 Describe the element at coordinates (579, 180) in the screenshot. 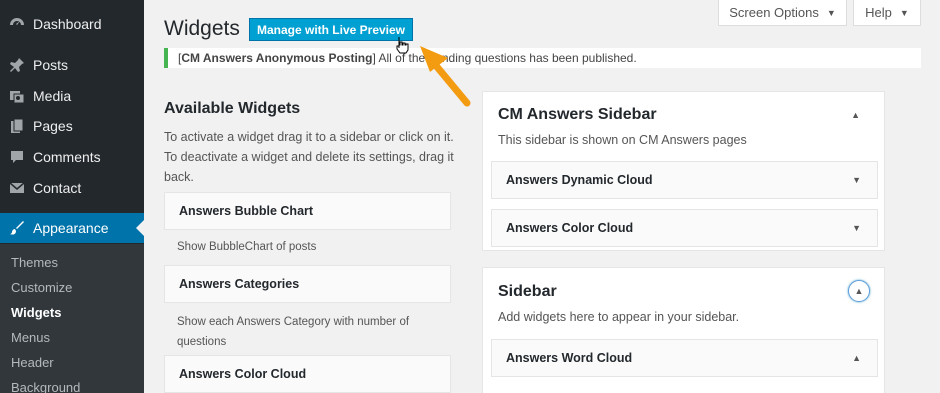

I see `widget-title: Answers Dynamic Cloud` at that location.